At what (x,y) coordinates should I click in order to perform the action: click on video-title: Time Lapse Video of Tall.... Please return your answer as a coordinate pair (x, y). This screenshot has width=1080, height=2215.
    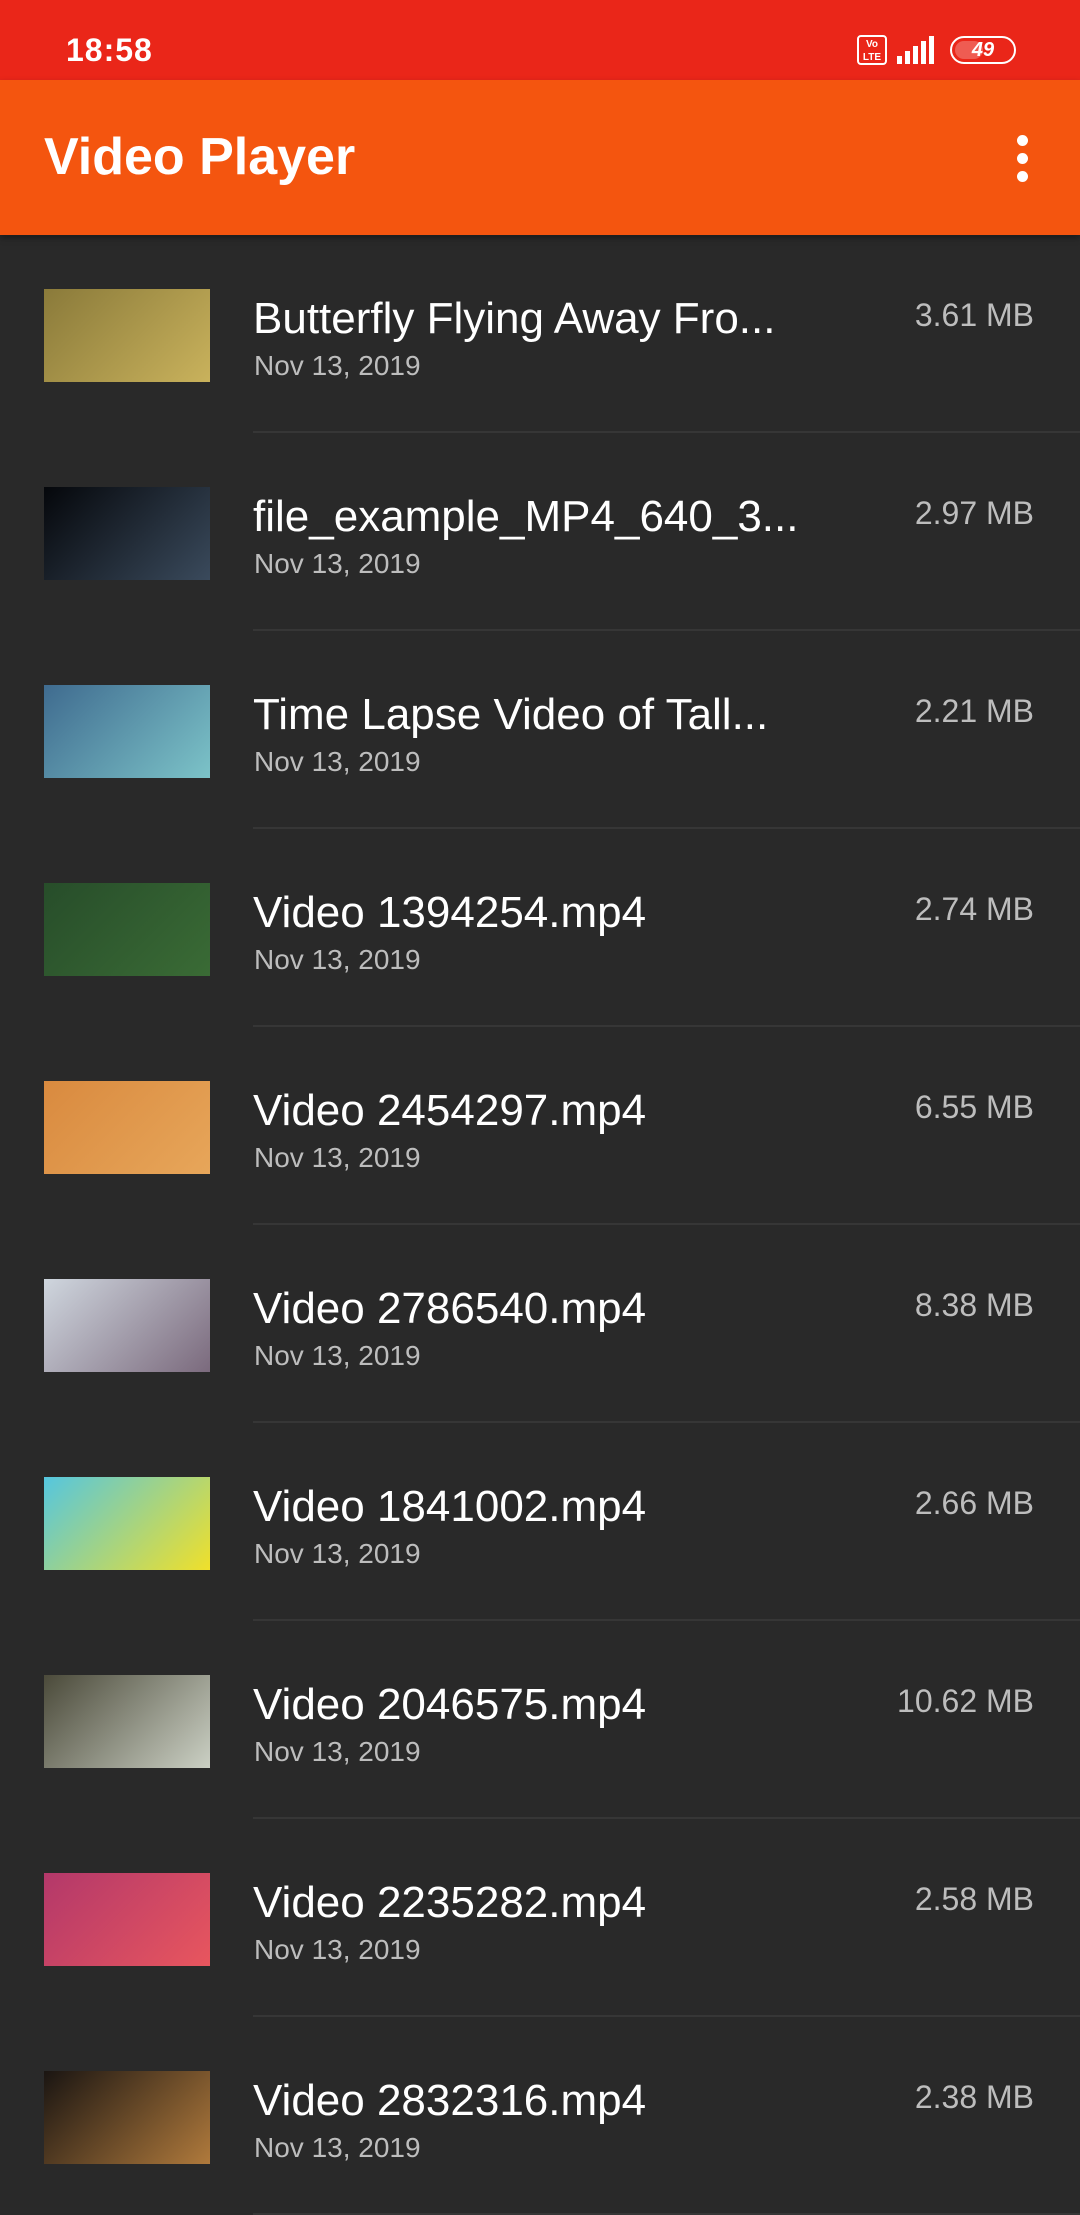
    Looking at the image, I should click on (511, 714).